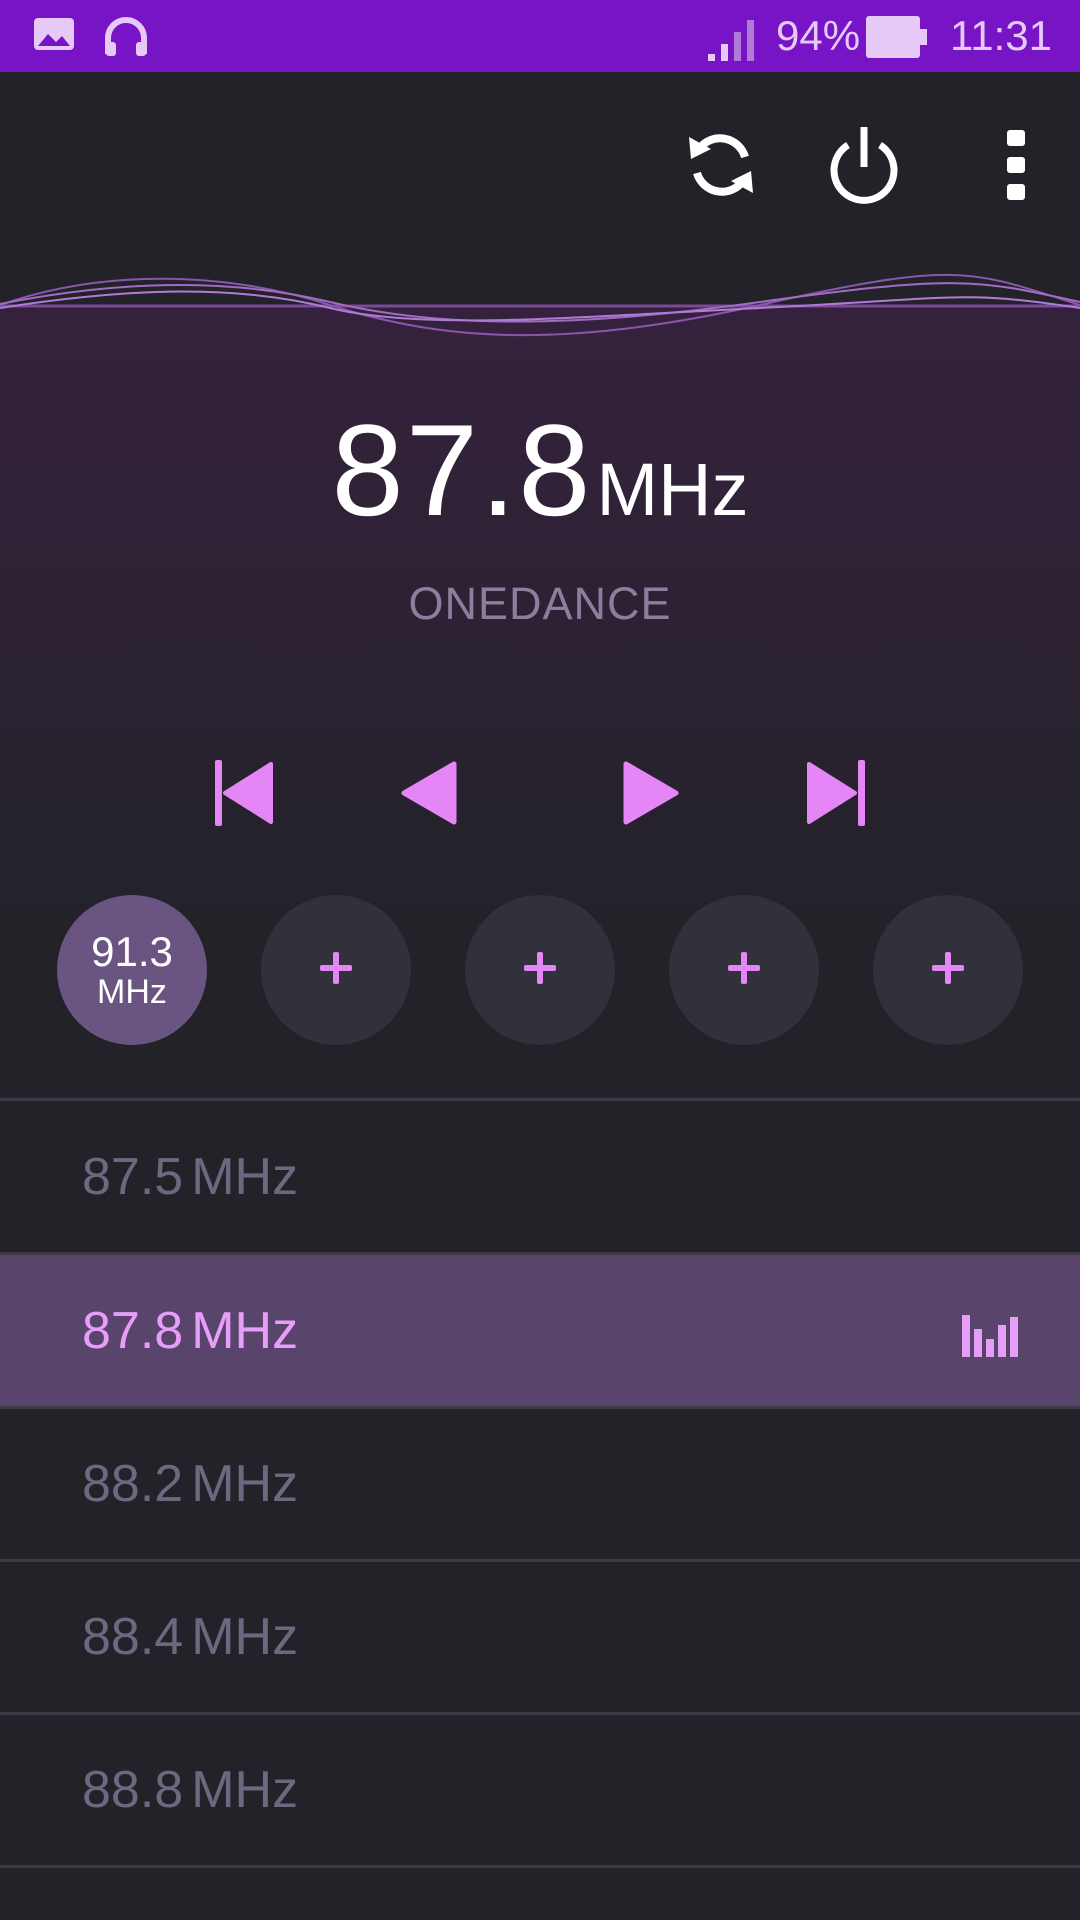 The height and width of the screenshot is (1920, 1080). What do you see at coordinates (672, 489) in the screenshot?
I see `frequency-unit: MHz` at bounding box center [672, 489].